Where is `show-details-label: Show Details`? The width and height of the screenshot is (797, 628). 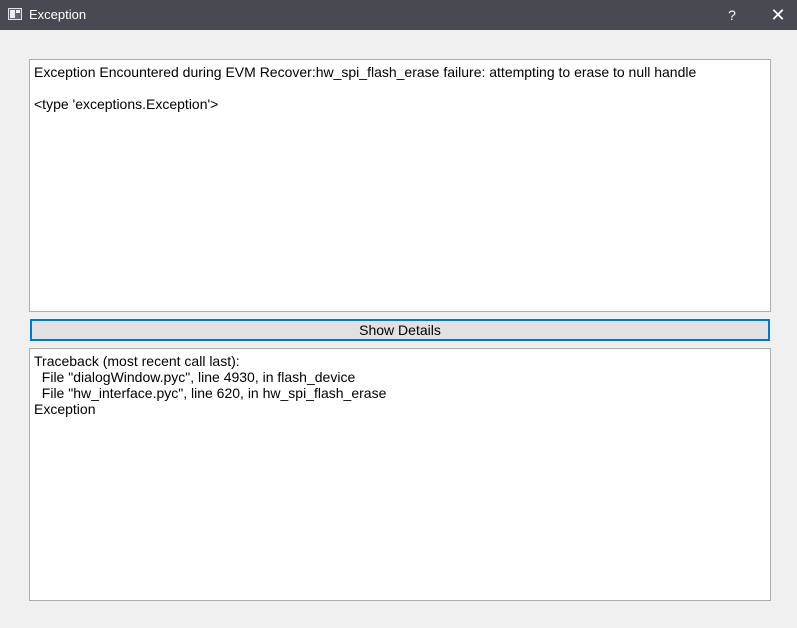 show-details-label: Show Details is located at coordinates (400, 330).